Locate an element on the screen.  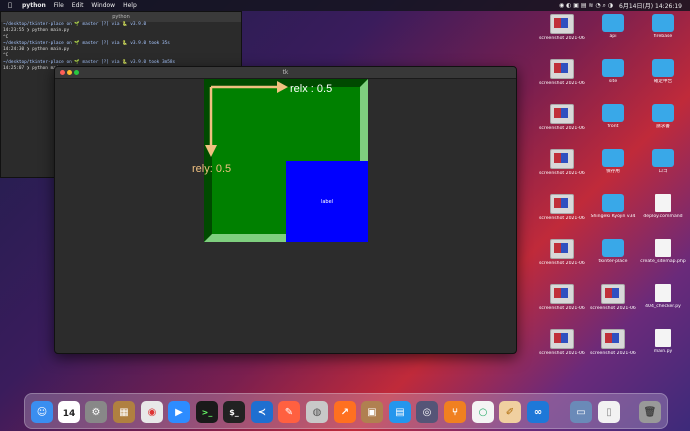
vscode-icon: ≺ is located at coordinates (262, 412).